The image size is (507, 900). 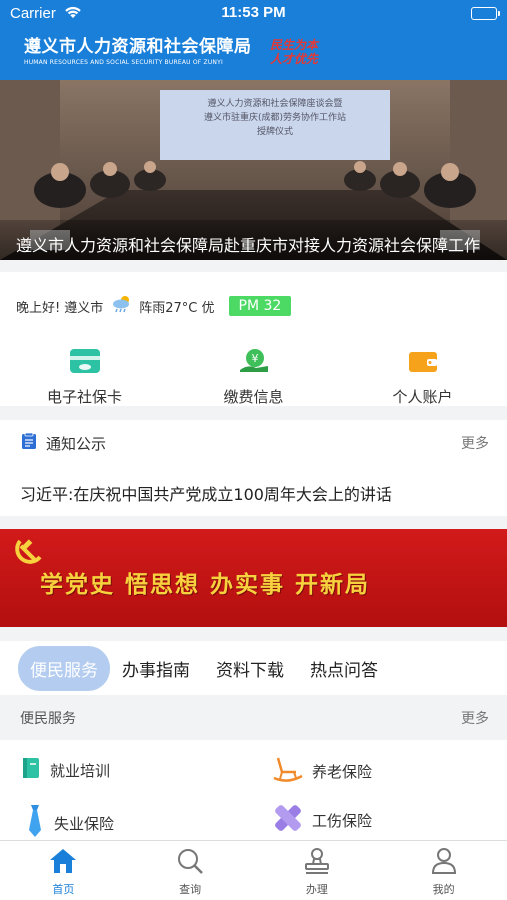 I want to click on services-grid: 就业培训 养老保险 失业保险 工伤保险, so click(x=253, y=790).